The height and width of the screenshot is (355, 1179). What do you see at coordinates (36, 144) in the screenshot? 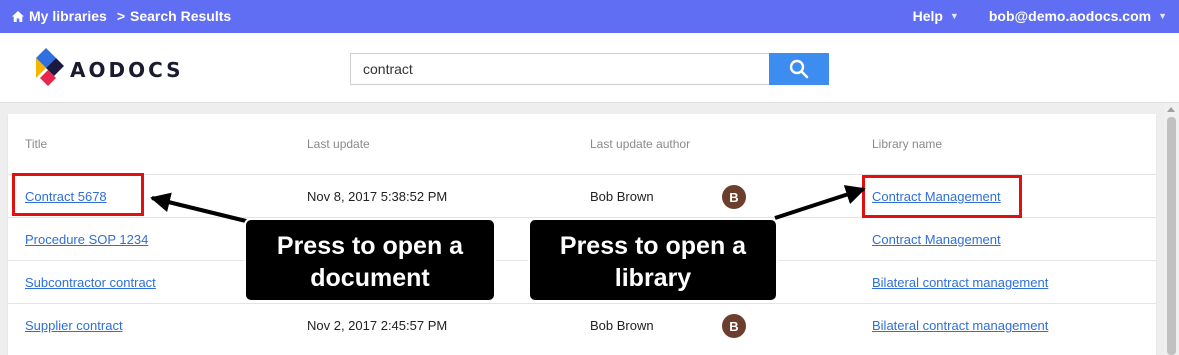
I see `column-header-title: Title` at bounding box center [36, 144].